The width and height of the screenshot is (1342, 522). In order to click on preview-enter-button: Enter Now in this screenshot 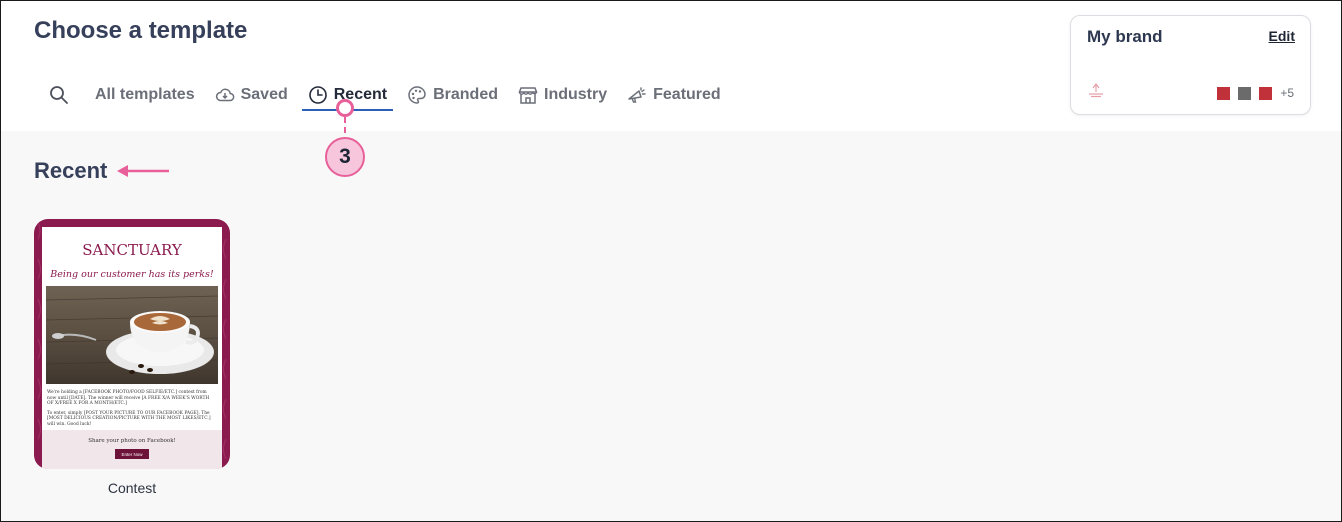, I will do `click(132, 454)`.